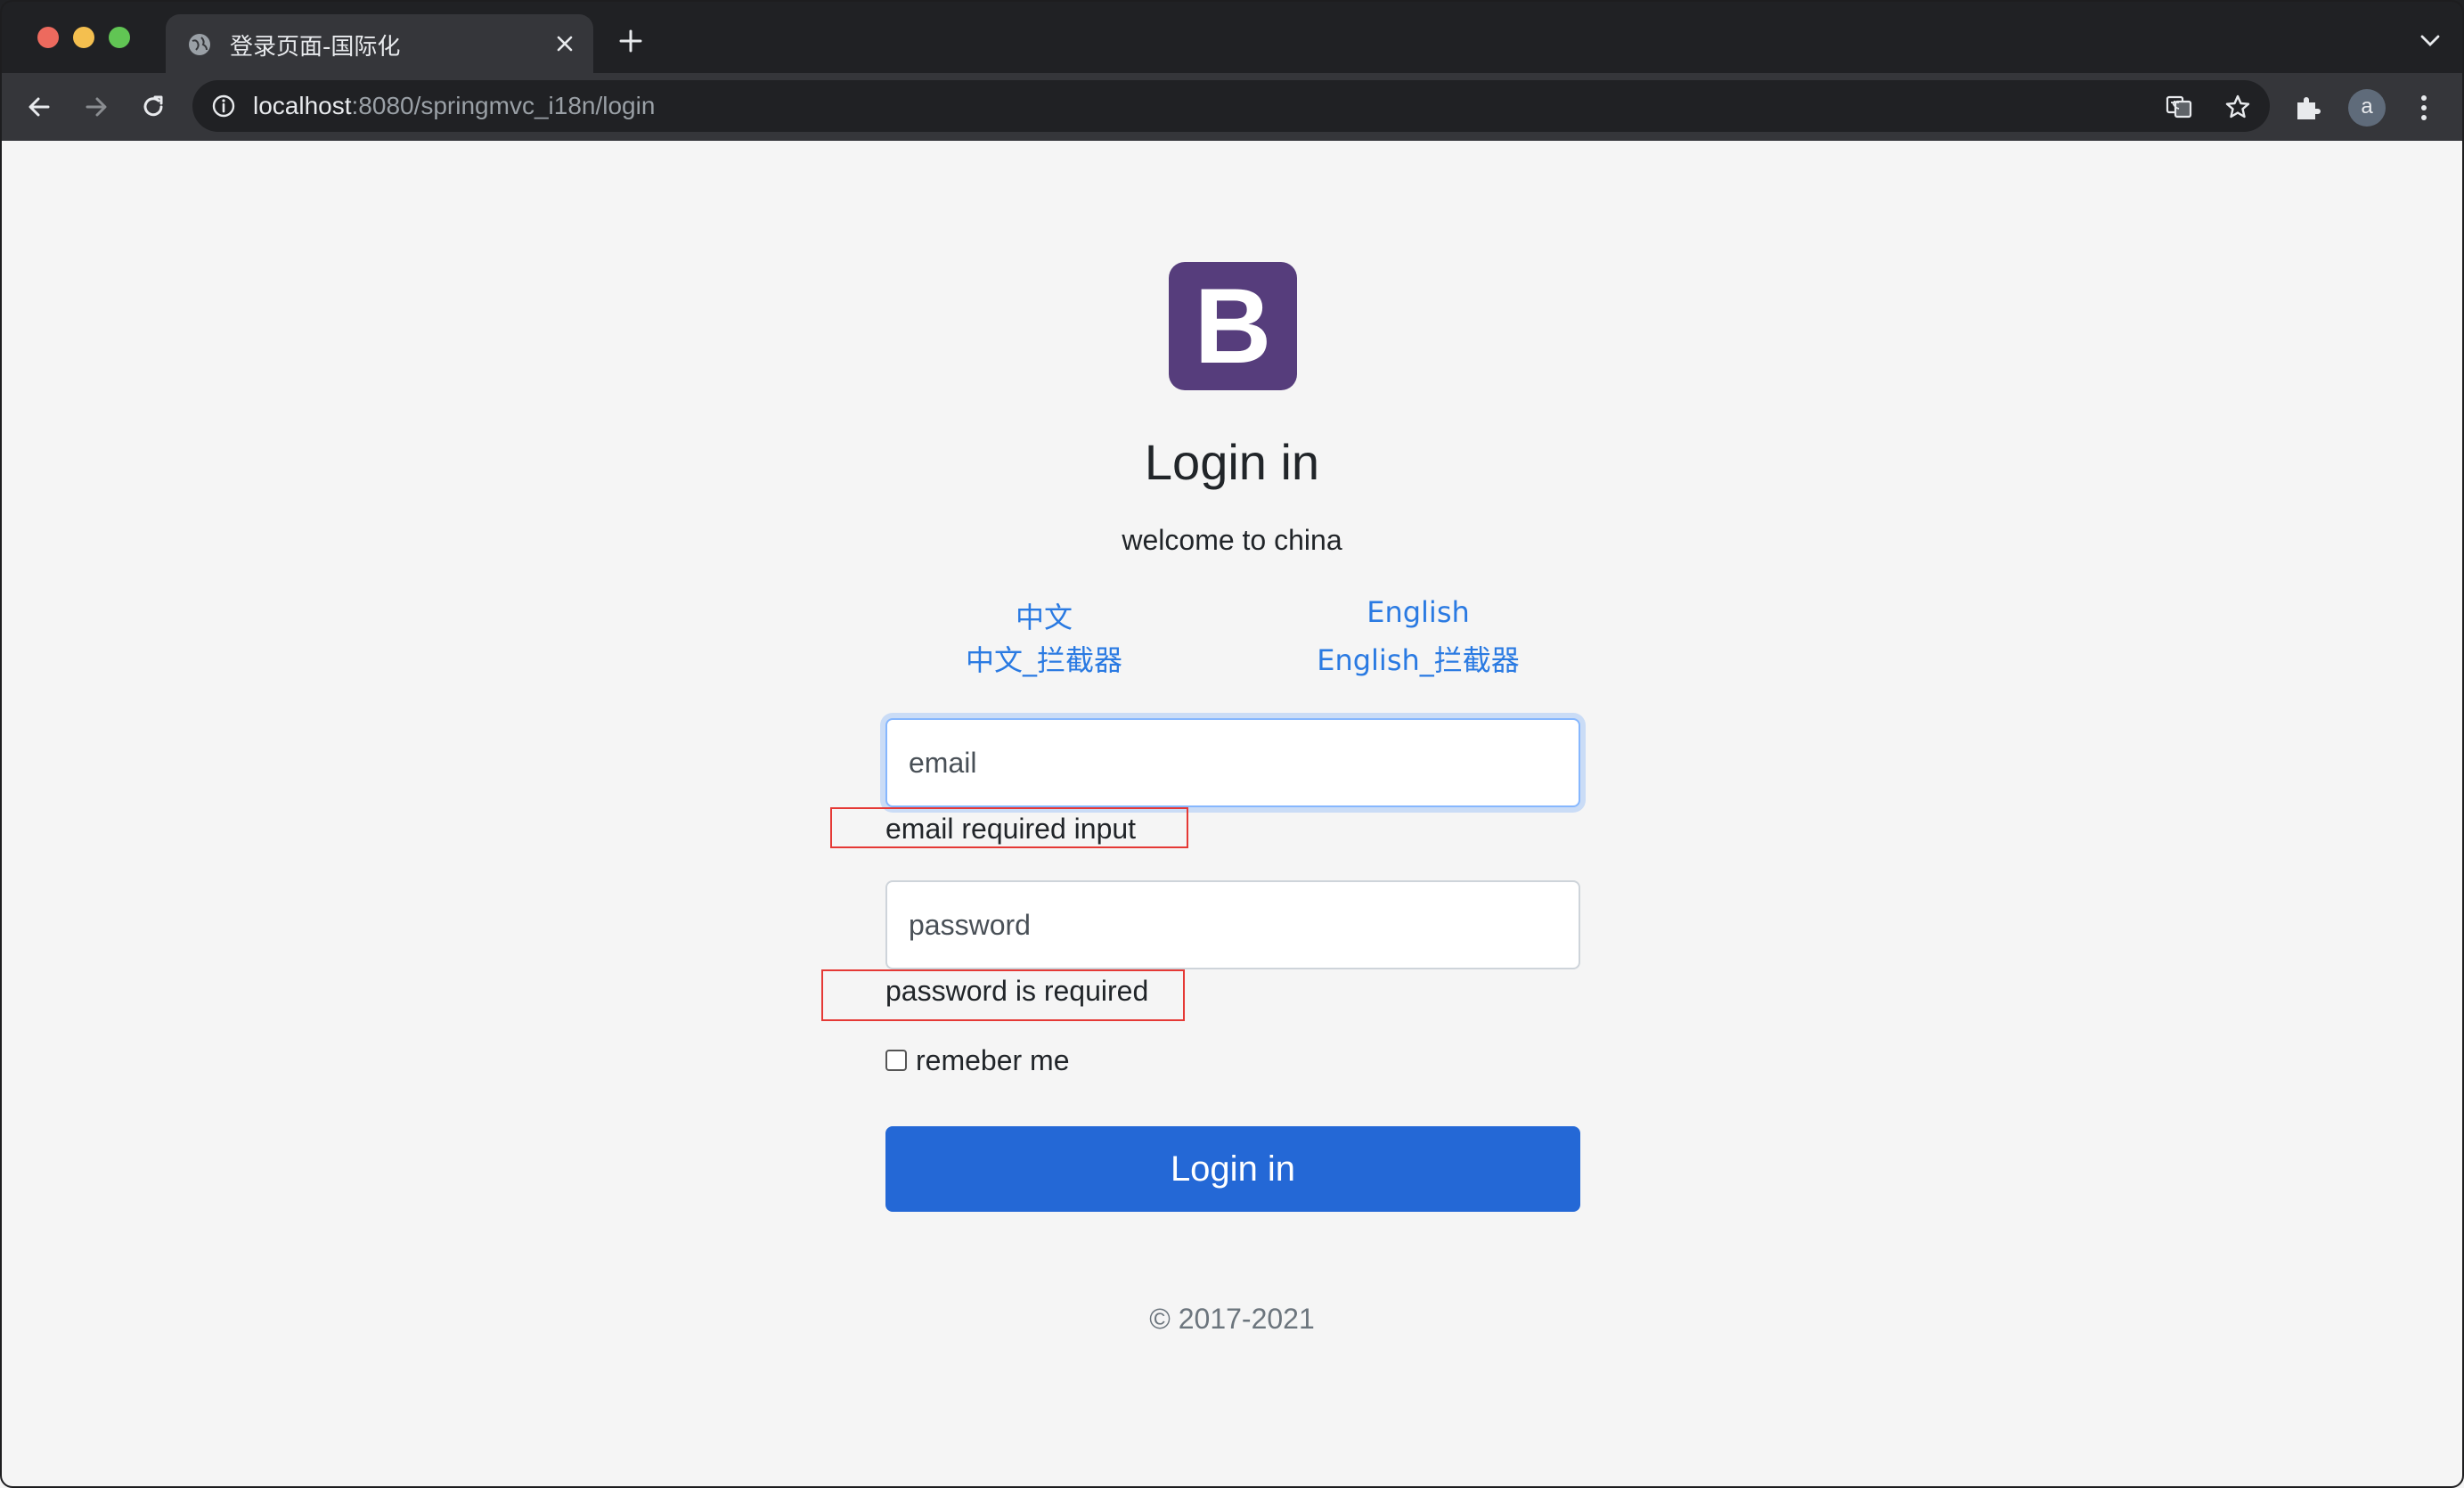 This screenshot has width=2464, height=1488. I want to click on forward-arrow-icon, so click(96, 107).